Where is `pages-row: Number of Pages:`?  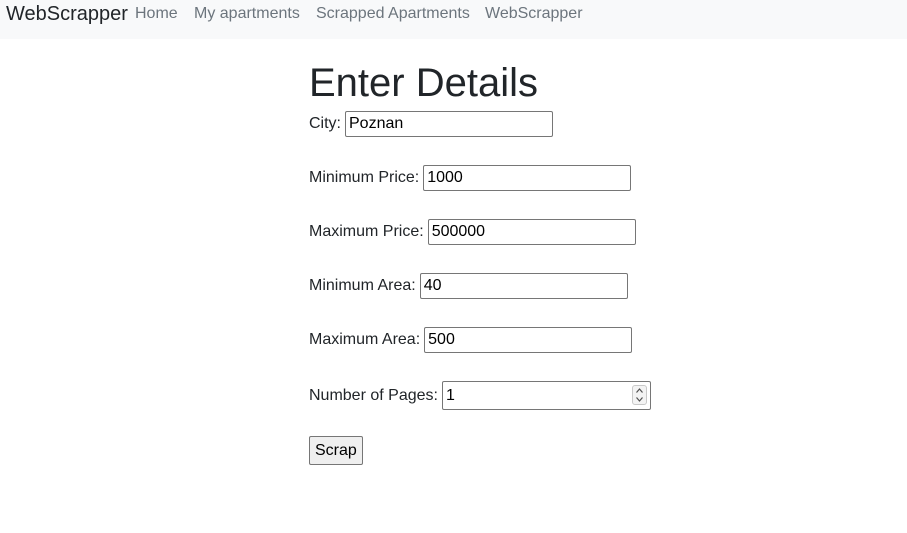
pages-row: Number of Pages: is located at coordinates (480, 395).